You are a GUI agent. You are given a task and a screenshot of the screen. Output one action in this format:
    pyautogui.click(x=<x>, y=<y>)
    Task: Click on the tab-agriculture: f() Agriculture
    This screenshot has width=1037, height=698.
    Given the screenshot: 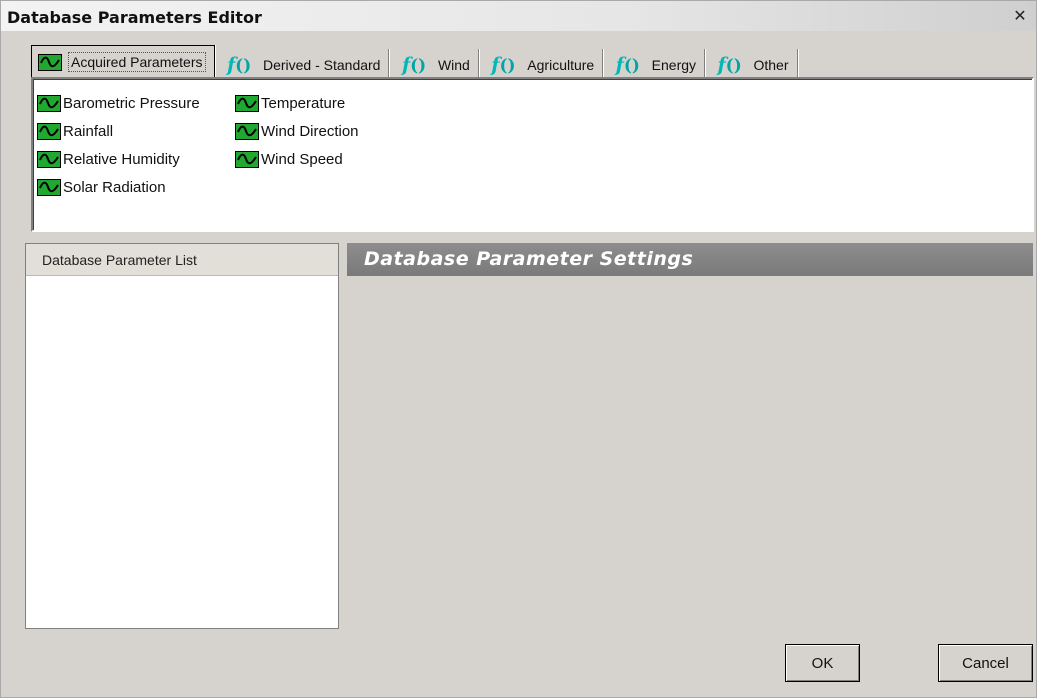 What is the action you would take?
    pyautogui.click(x=544, y=64)
    